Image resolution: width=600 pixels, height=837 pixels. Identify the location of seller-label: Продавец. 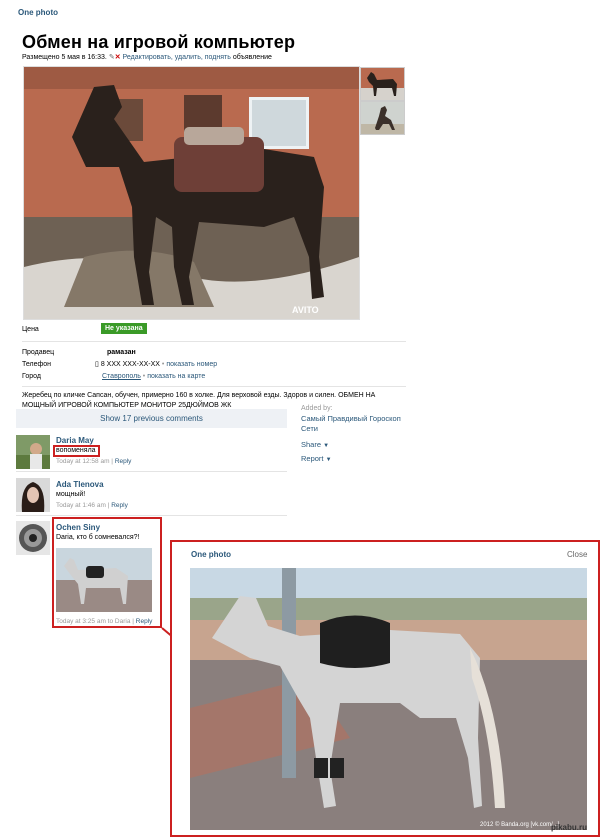
(38, 352).